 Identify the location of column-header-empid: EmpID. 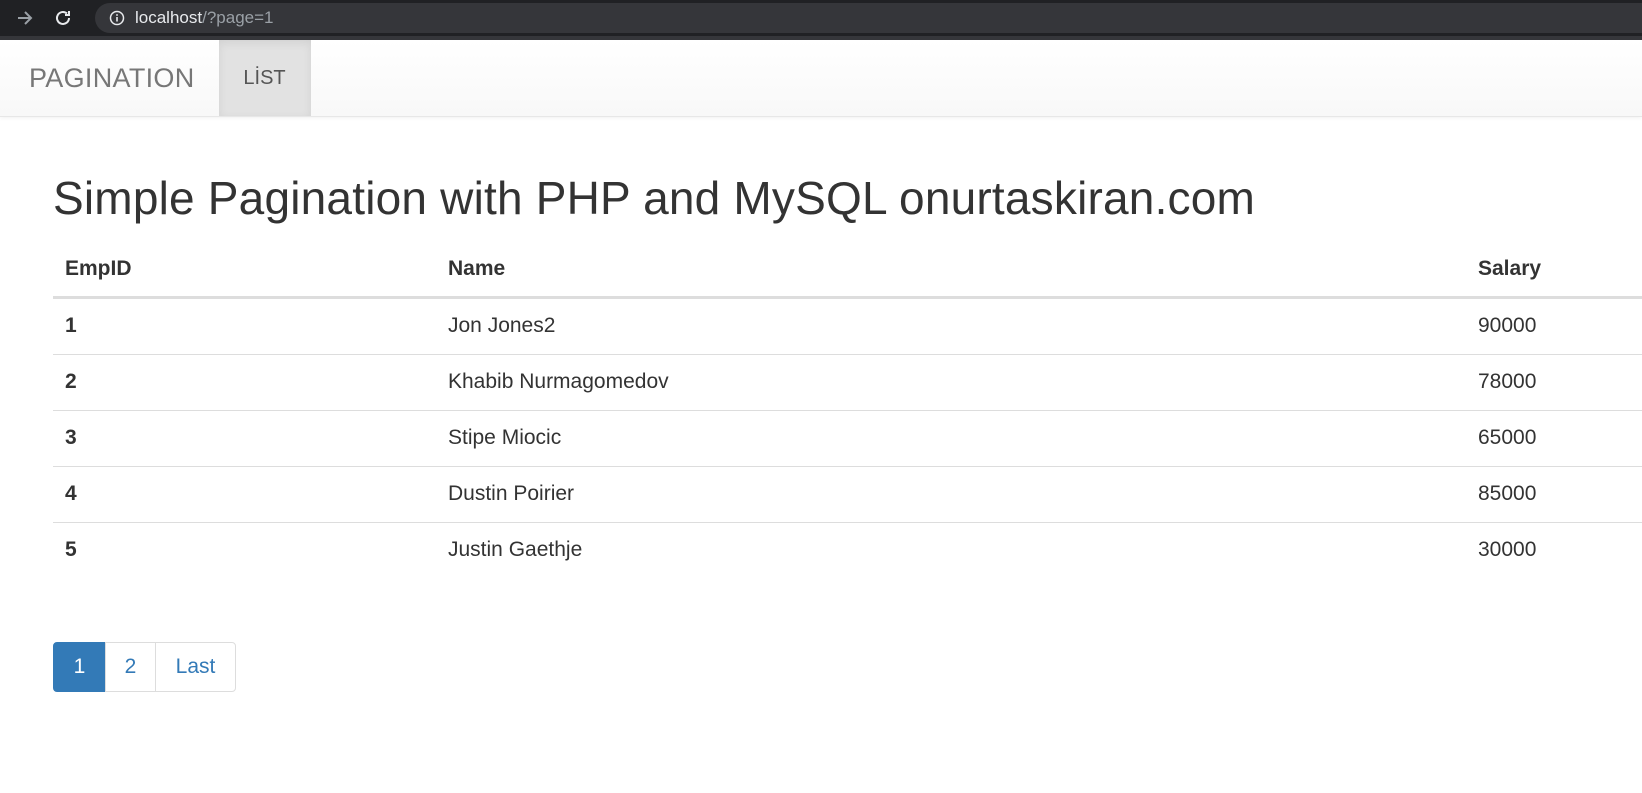
(244, 270).